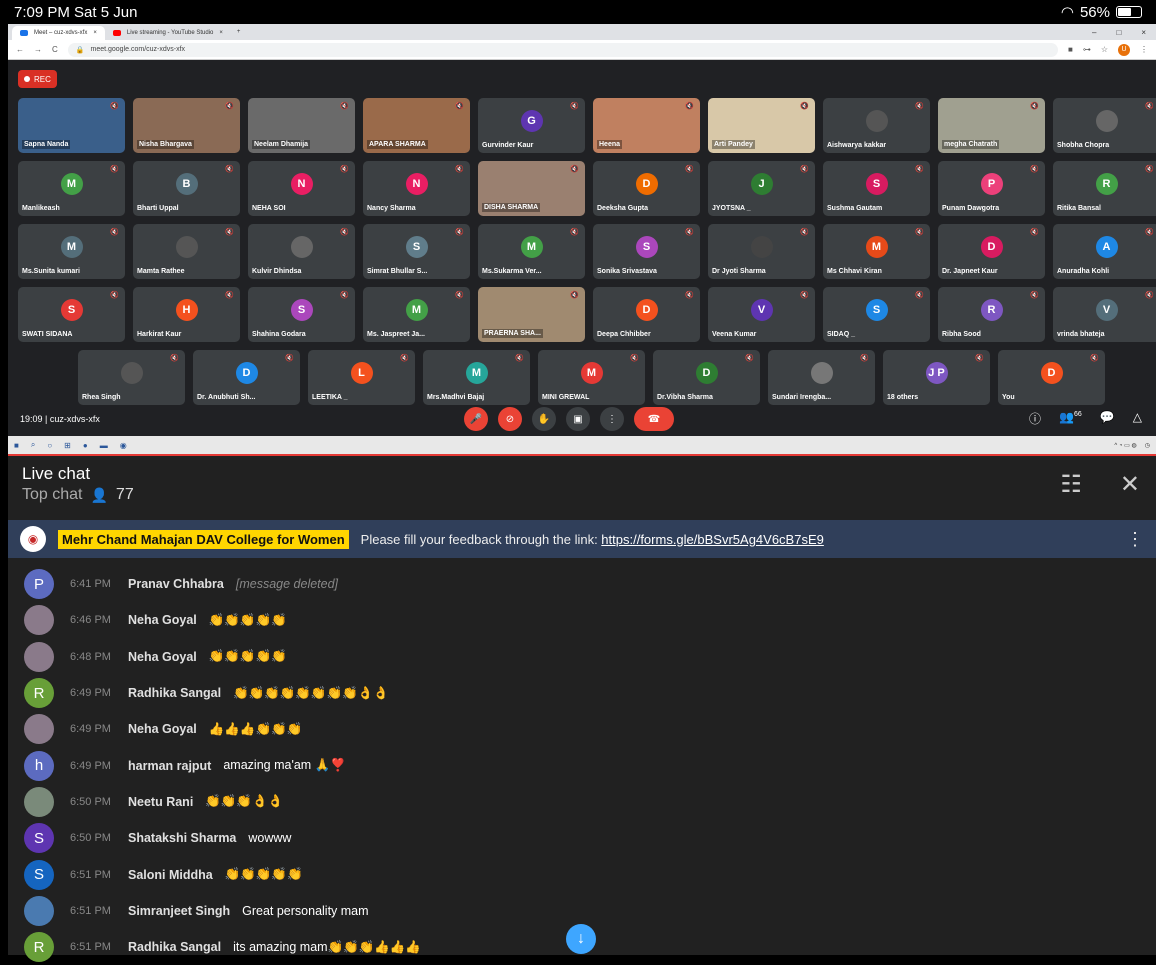  I want to click on participant-tile: 🔇 S Sonika Srivastava, so click(646, 251).